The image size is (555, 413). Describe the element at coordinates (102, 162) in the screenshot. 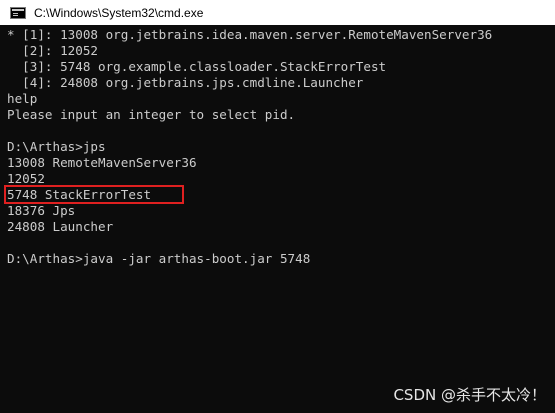

I see `console-line: 13008 RemoteMavenServer36` at that location.